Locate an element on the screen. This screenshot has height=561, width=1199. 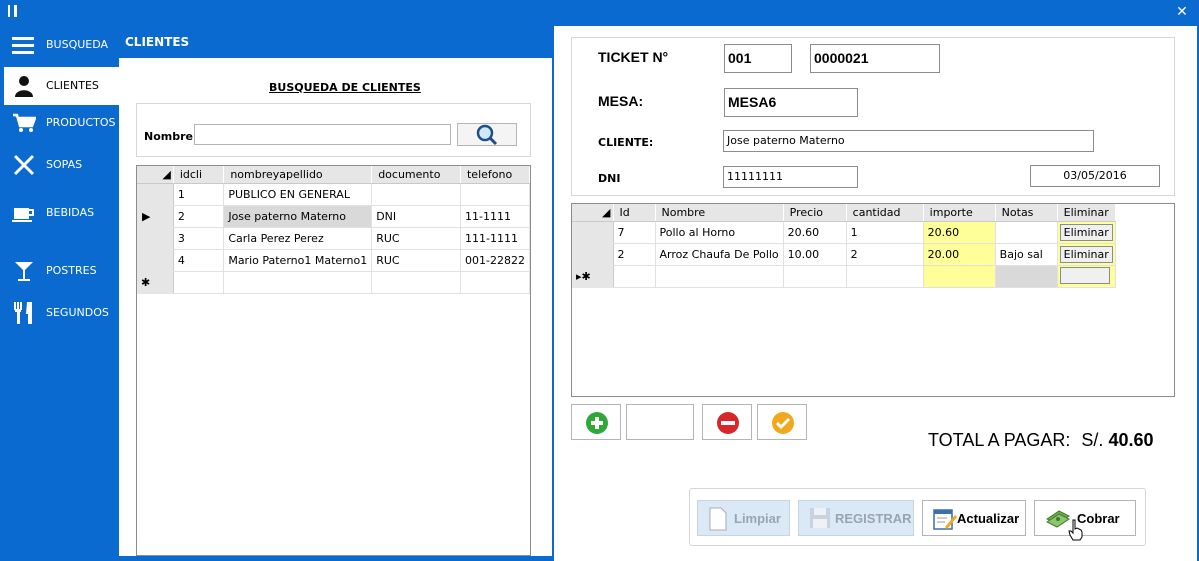
cell: Bajo sal is located at coordinates (1026, 254).